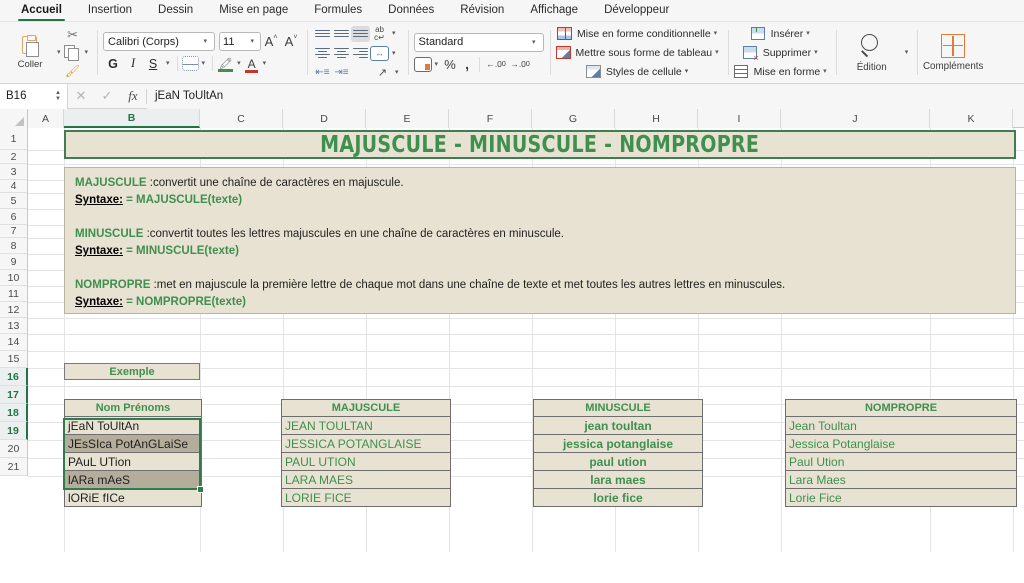 Image resolution: width=1024 pixels, height=583 pixels. What do you see at coordinates (133, 63) in the screenshot?
I see `italic-button: I` at bounding box center [133, 63].